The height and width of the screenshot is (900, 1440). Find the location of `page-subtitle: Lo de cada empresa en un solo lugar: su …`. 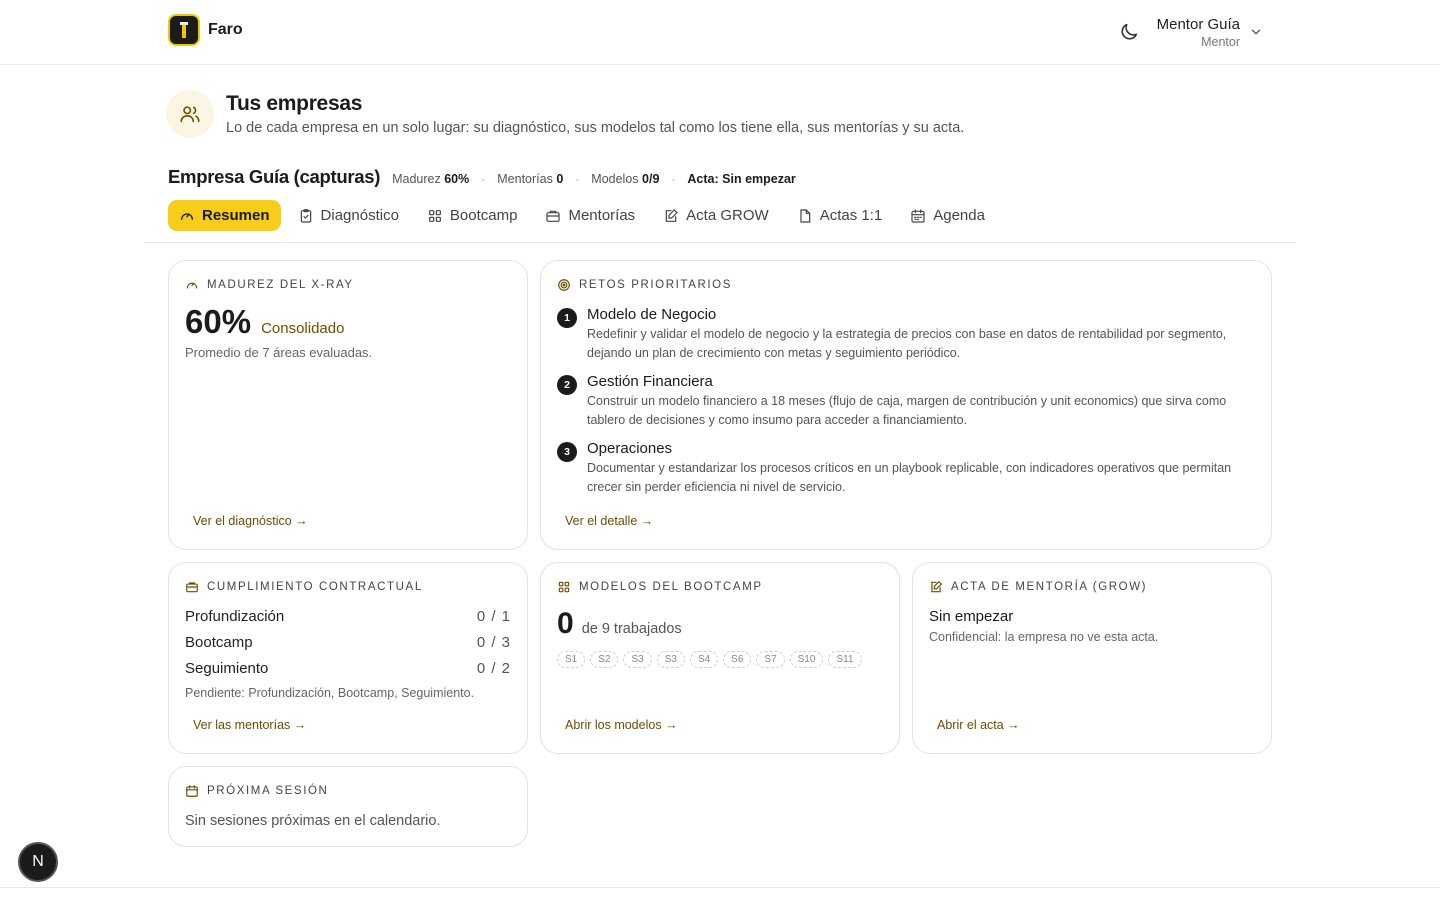

page-subtitle: Lo de cada empresa en un solo lugar: su … is located at coordinates (595, 128).